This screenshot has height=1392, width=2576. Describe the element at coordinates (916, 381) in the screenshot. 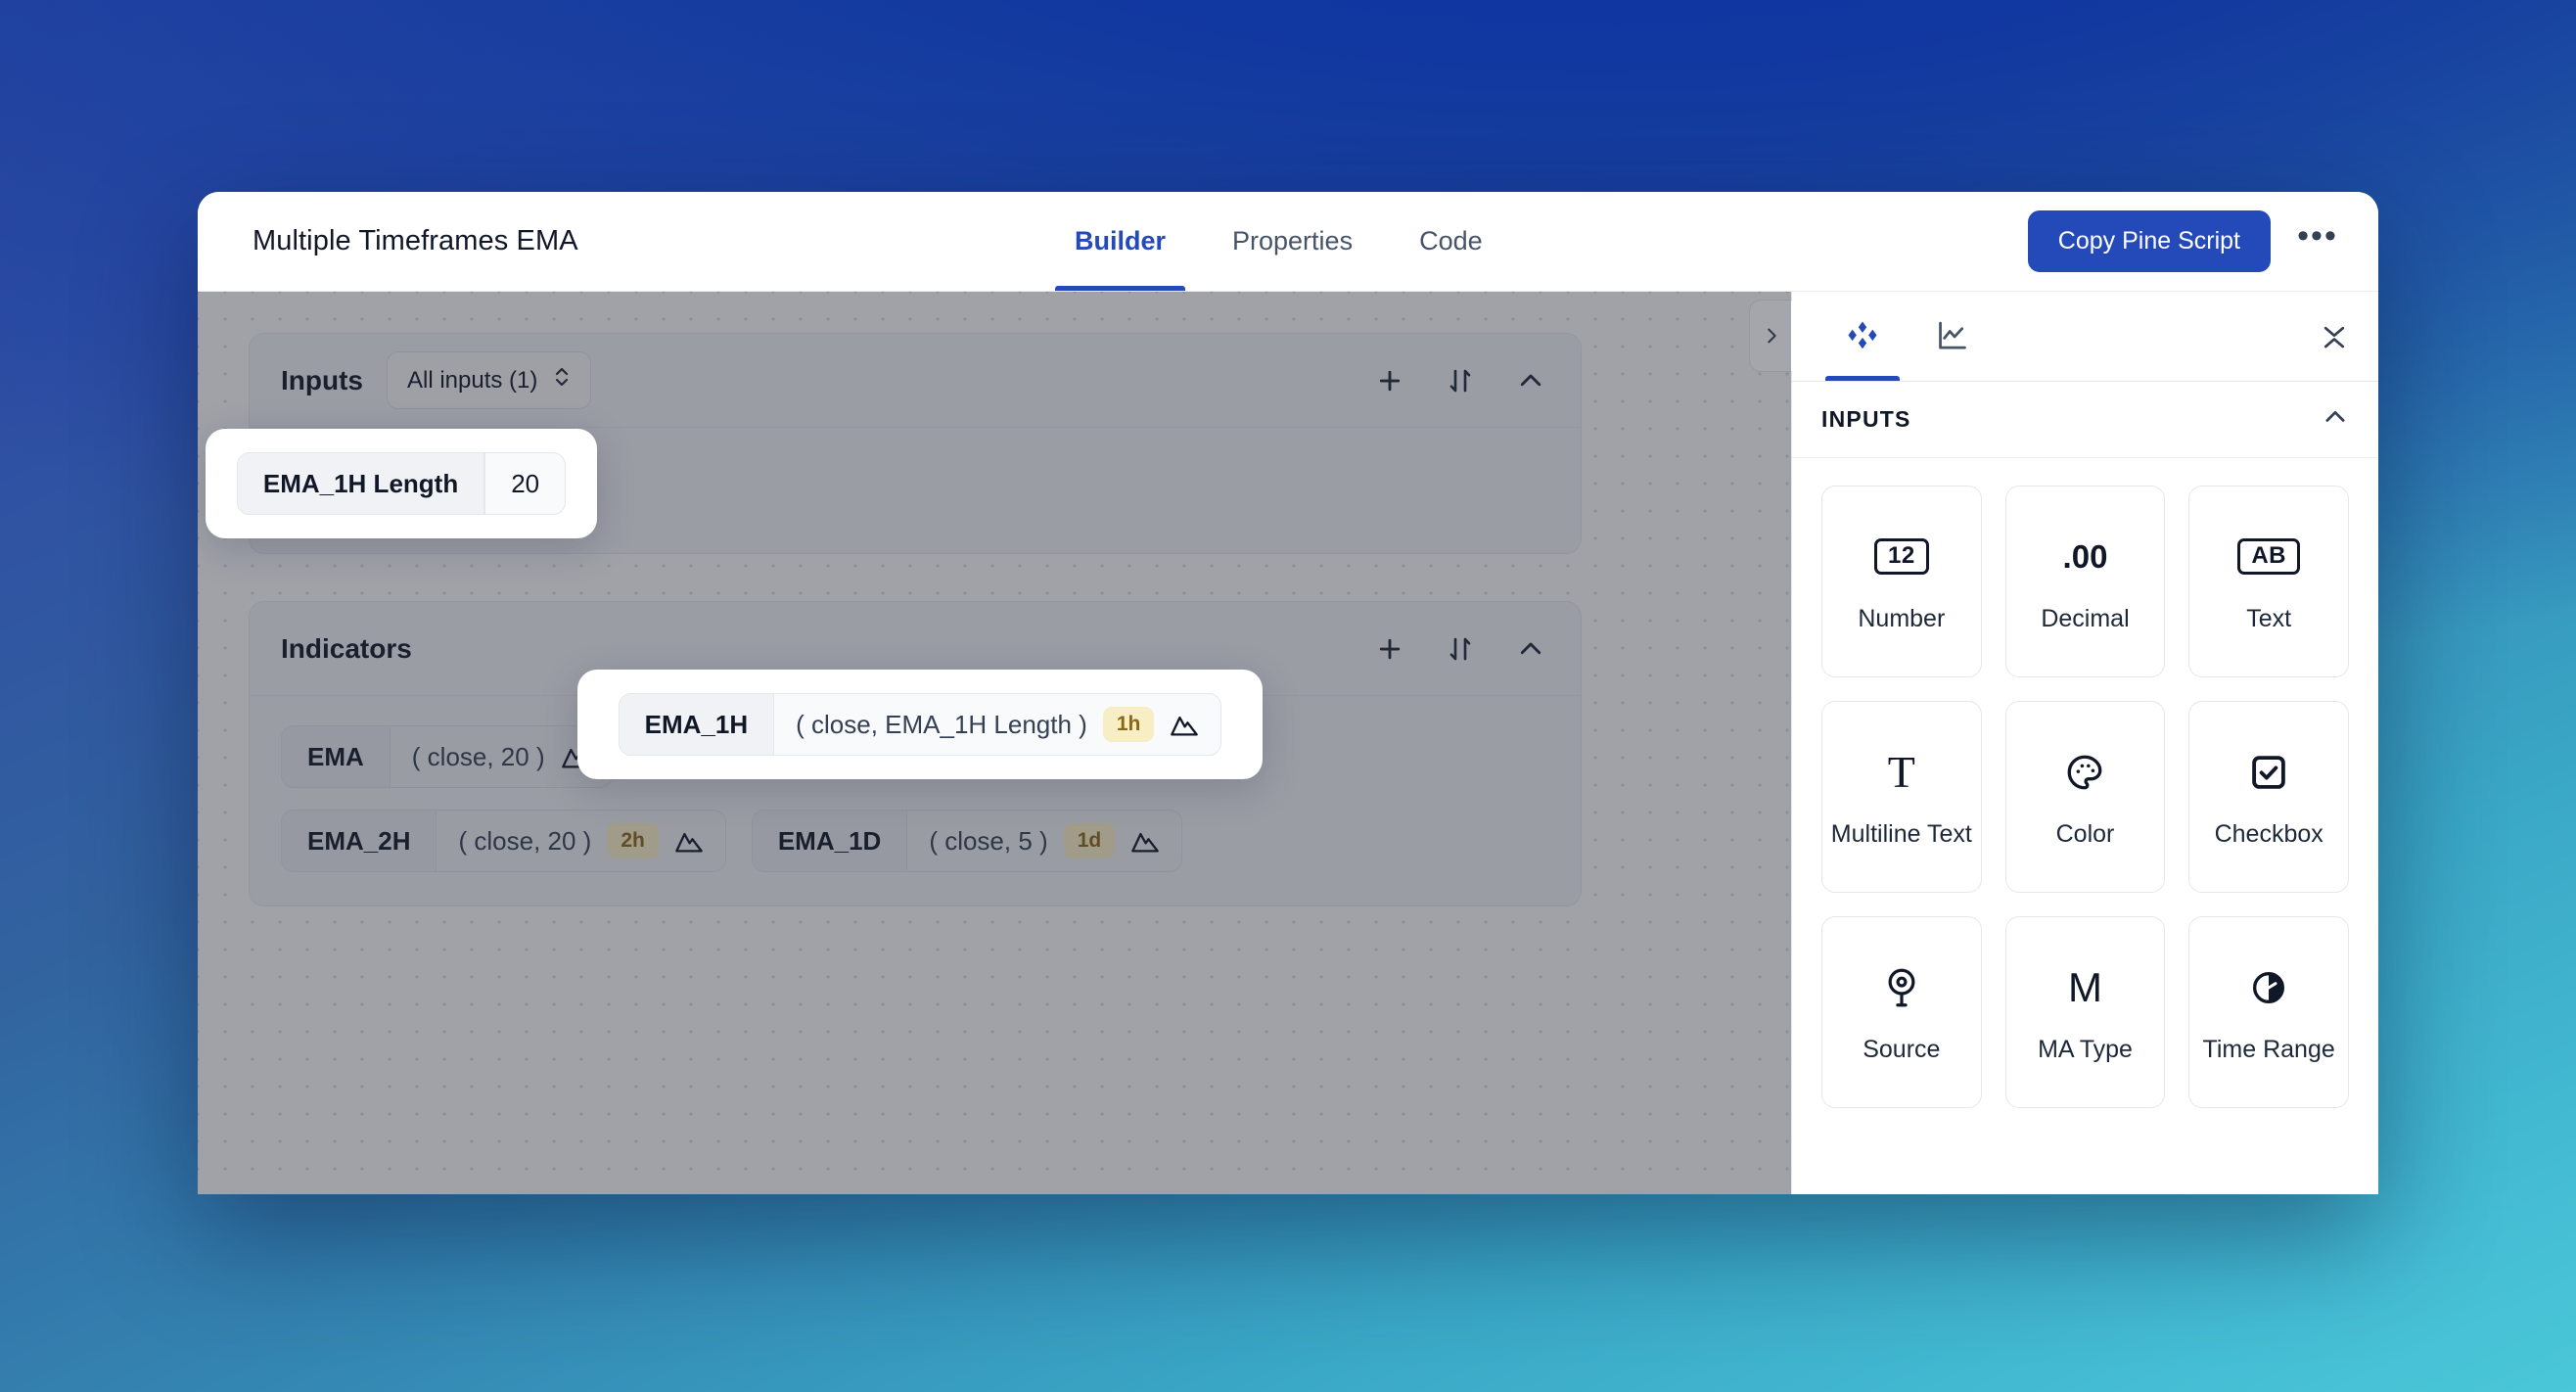

I see `inputs-group-header: Inputs All inputs (1)` at that location.